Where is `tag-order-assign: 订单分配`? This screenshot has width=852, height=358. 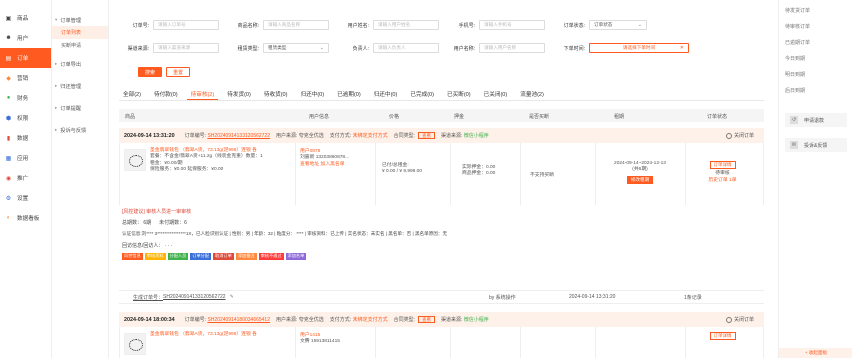 tag-order-assign: 订单分配 is located at coordinates (201, 256).